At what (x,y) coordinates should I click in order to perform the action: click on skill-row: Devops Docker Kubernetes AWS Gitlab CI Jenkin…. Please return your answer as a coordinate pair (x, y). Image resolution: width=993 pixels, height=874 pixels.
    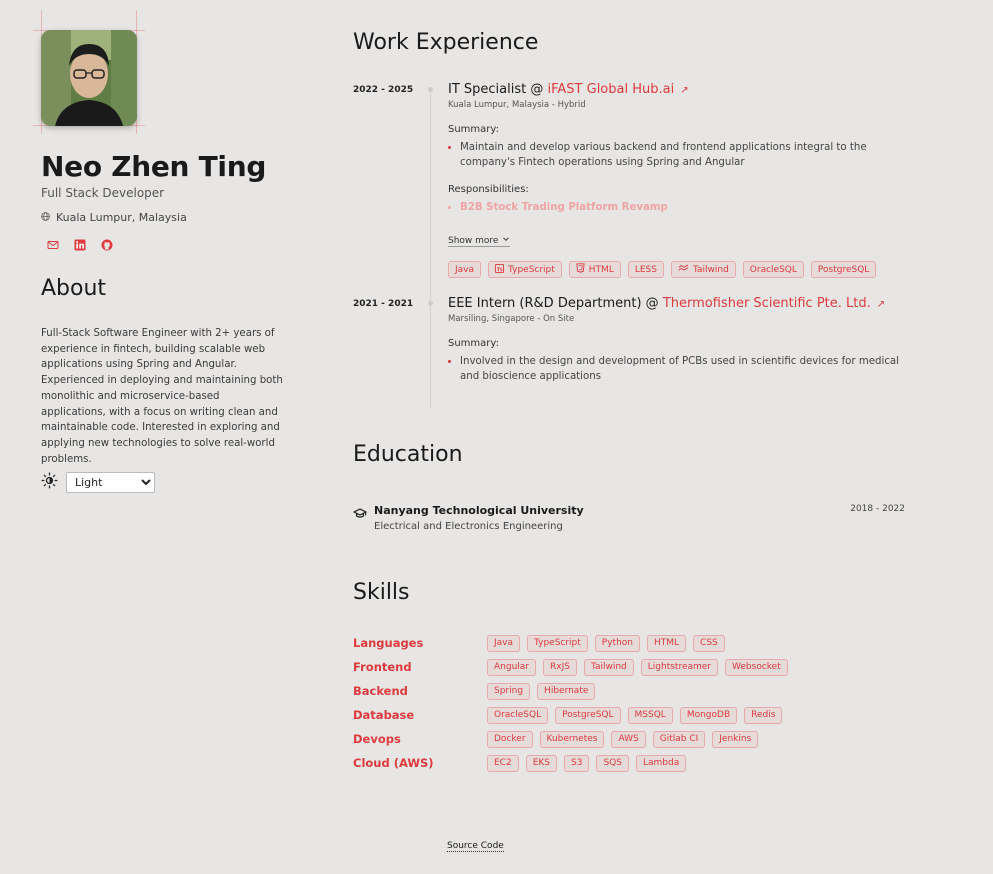
    Looking at the image, I should click on (570, 739).